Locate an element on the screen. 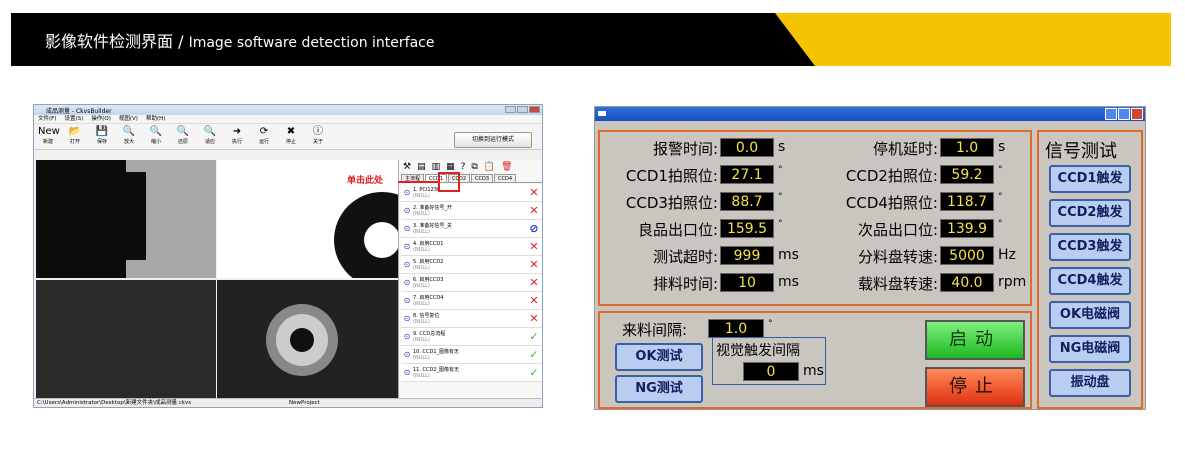 The width and height of the screenshot is (1185, 450). step-row: ⊙ 1. PCI1230 (NULL) ✕ is located at coordinates (471, 193).